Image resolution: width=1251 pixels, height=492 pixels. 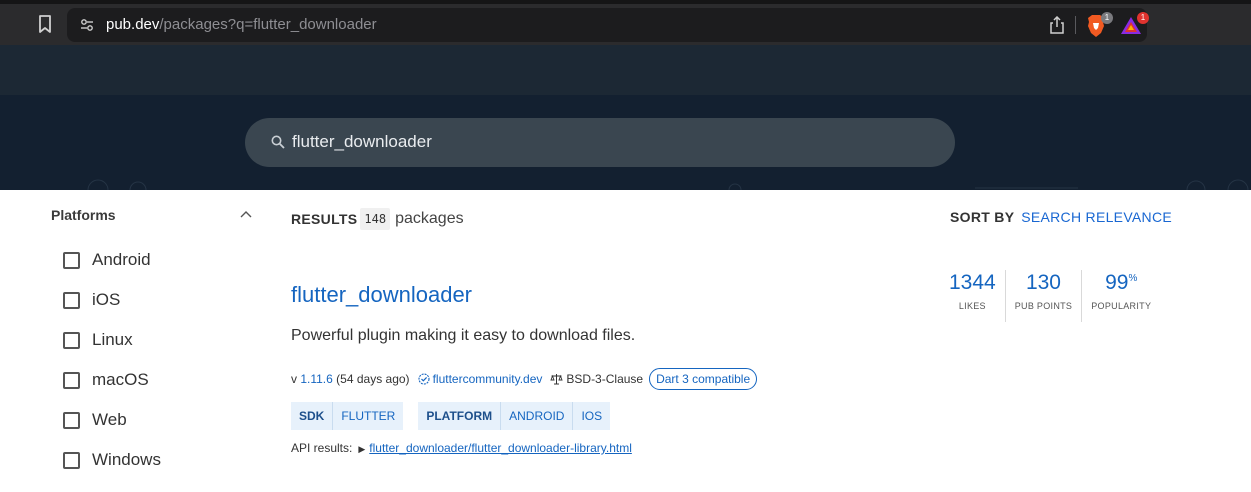 I want to click on bookmark-icon, so click(x=45, y=24).